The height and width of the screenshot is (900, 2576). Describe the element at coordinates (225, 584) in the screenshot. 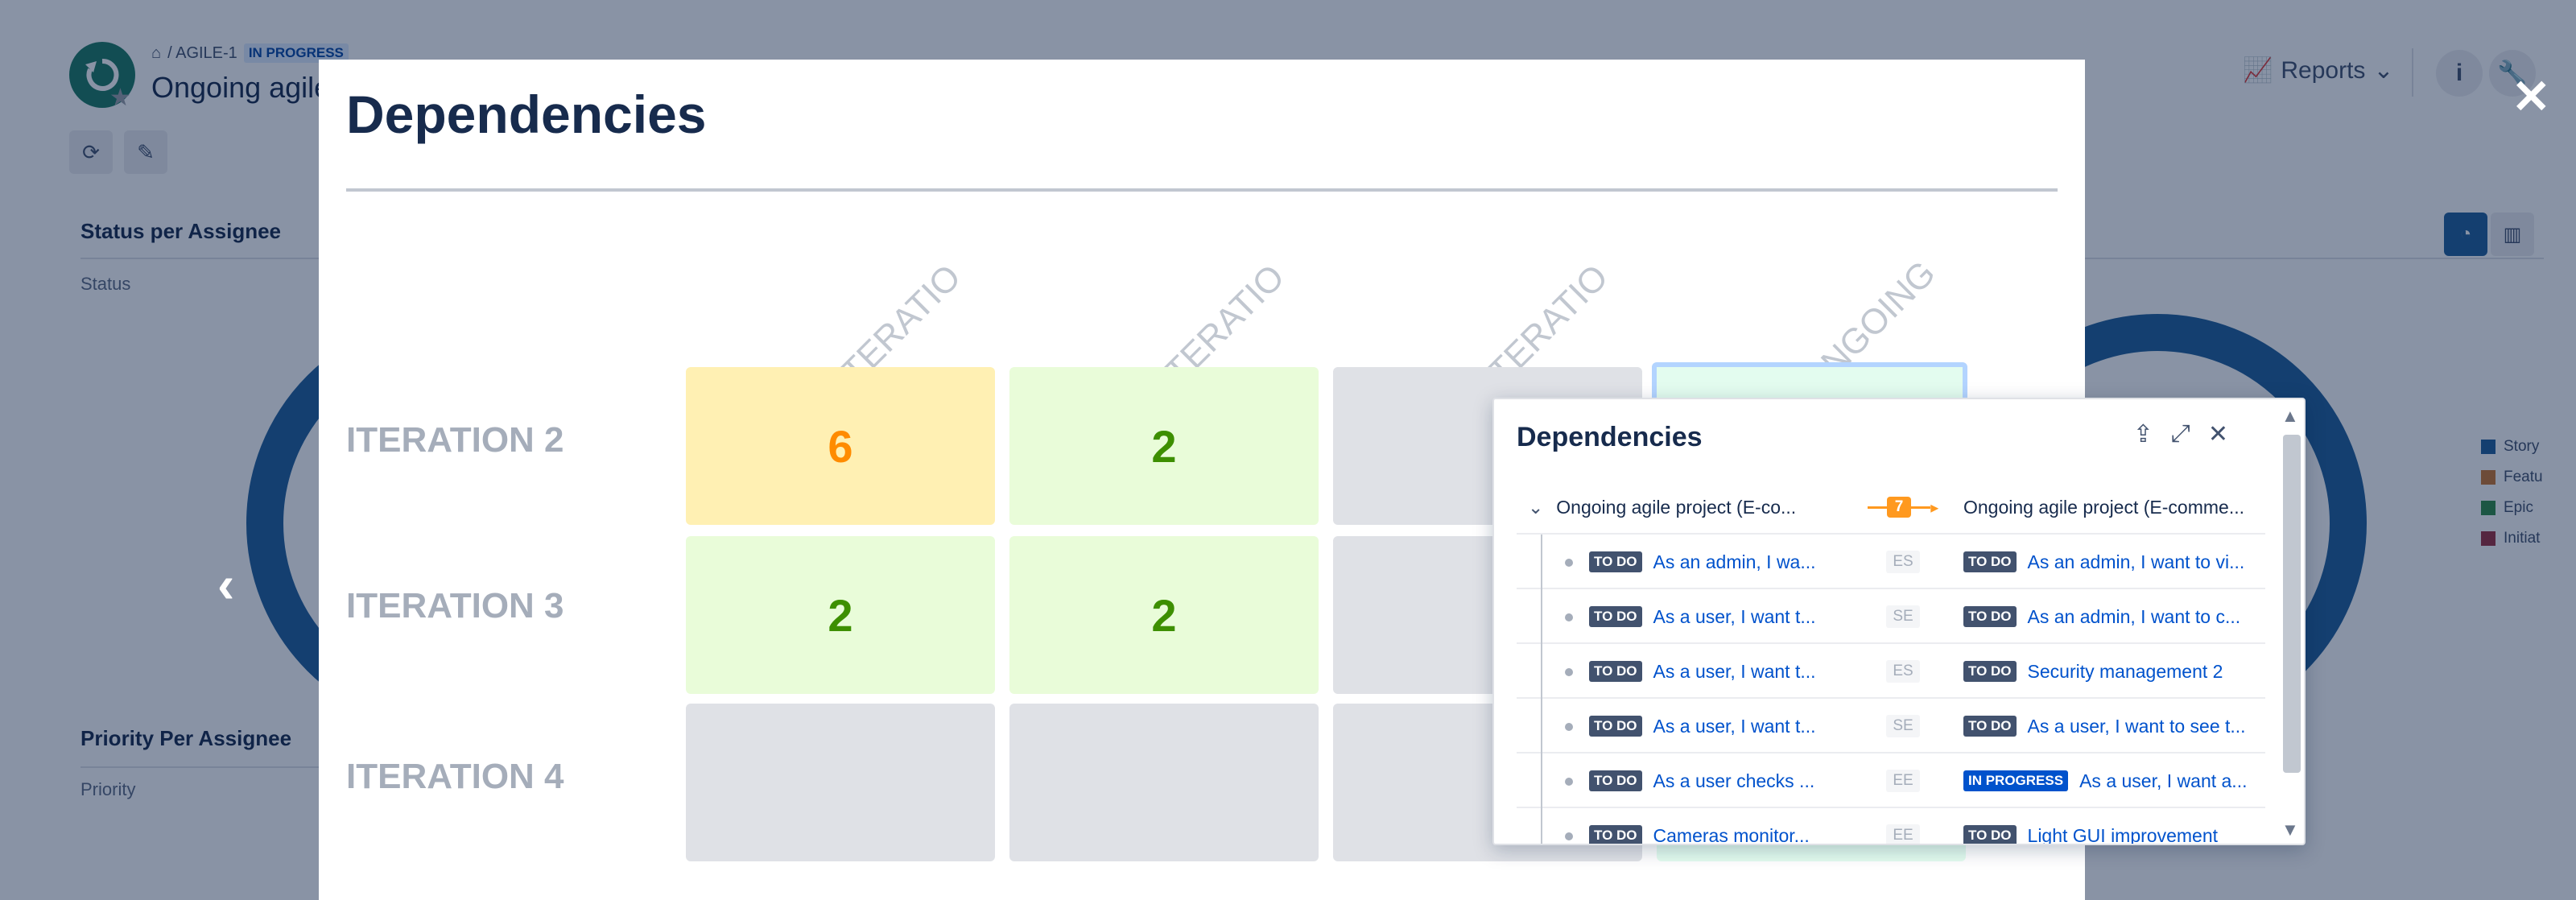

I see `previous-arrow-icon: ‹` at that location.